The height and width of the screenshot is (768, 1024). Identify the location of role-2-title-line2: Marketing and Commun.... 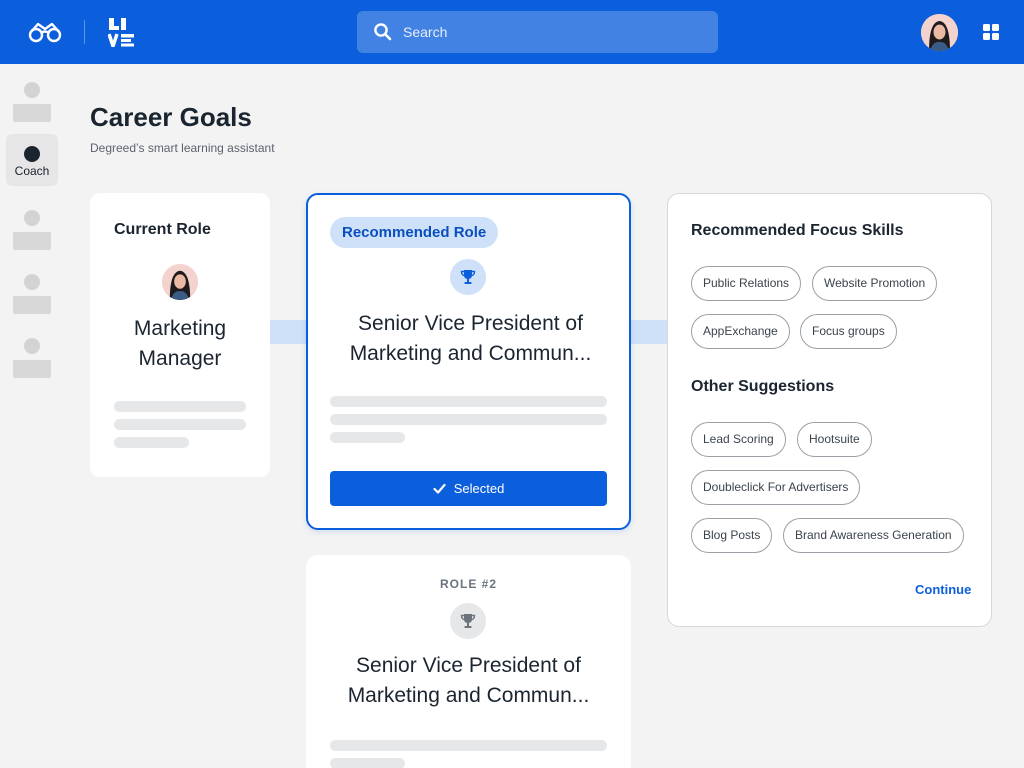
(468, 695).